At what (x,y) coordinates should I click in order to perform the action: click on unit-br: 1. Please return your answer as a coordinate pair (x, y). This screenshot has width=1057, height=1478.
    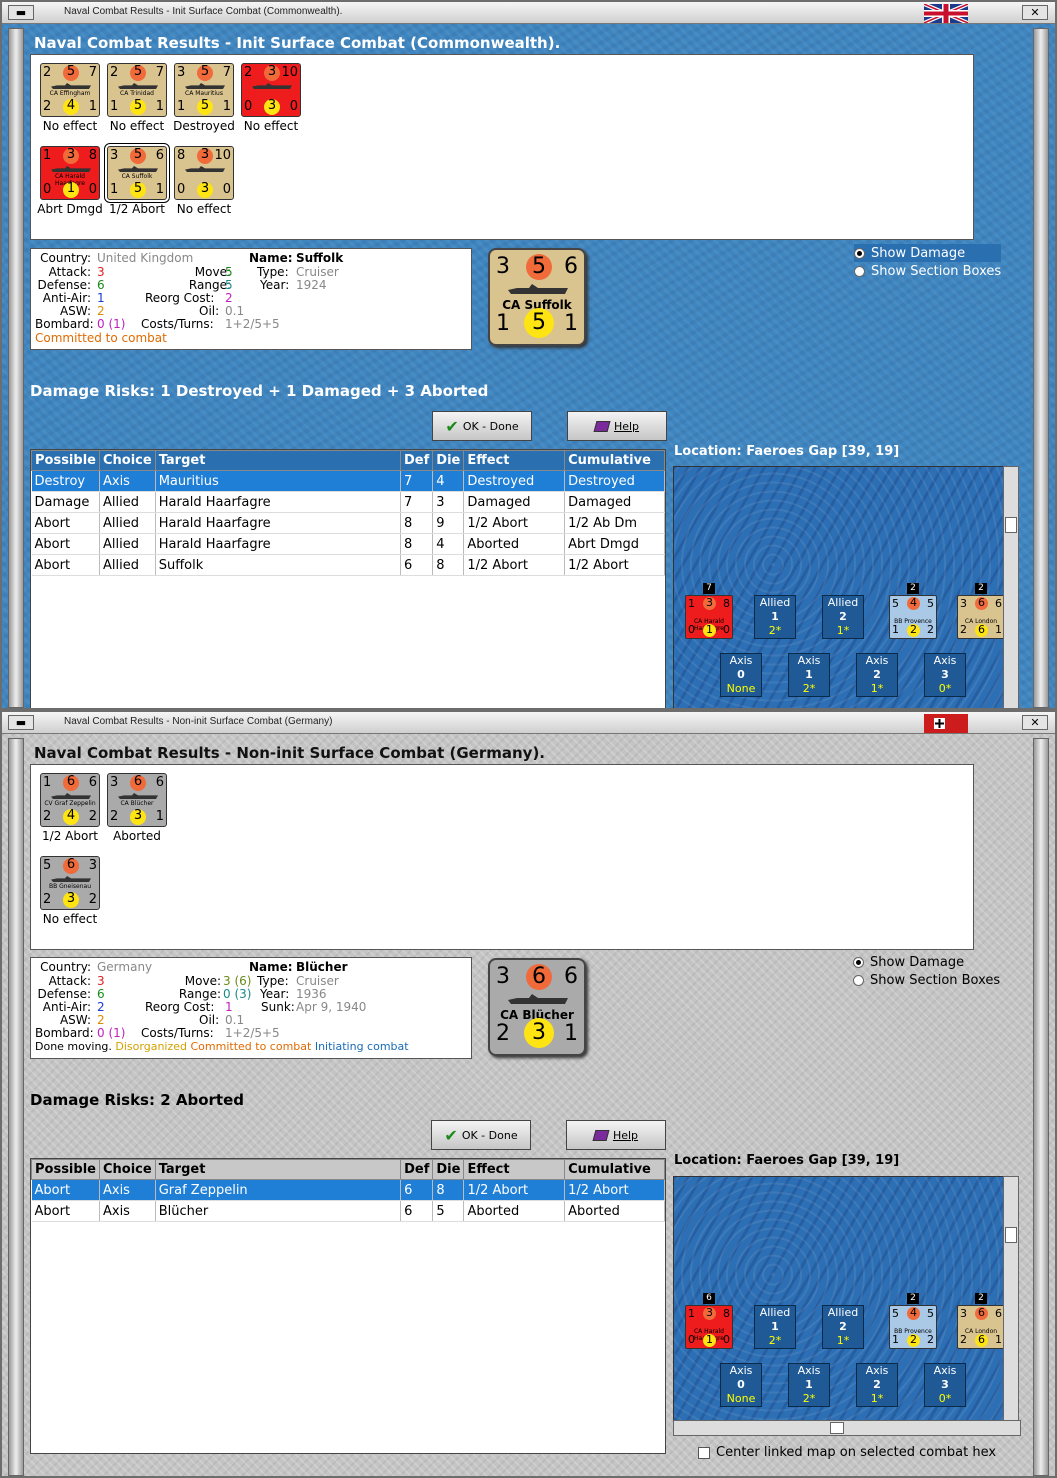
    Looking at the image, I should click on (159, 816).